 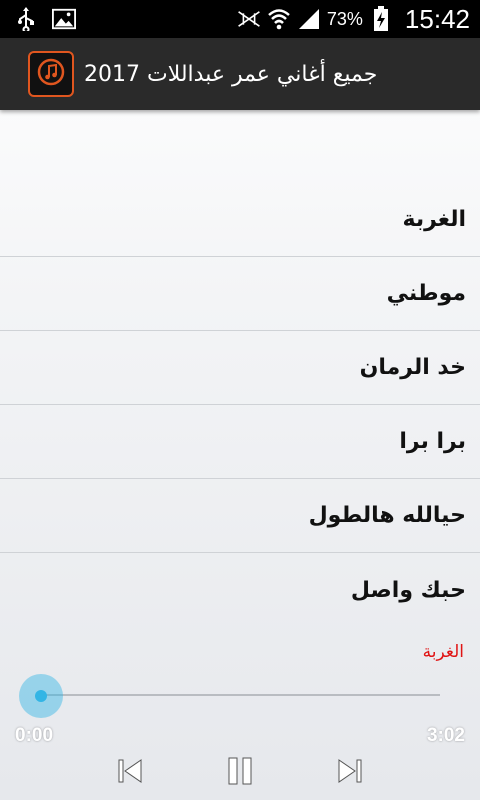 I want to click on battery-charging-icon, so click(x=381, y=18).